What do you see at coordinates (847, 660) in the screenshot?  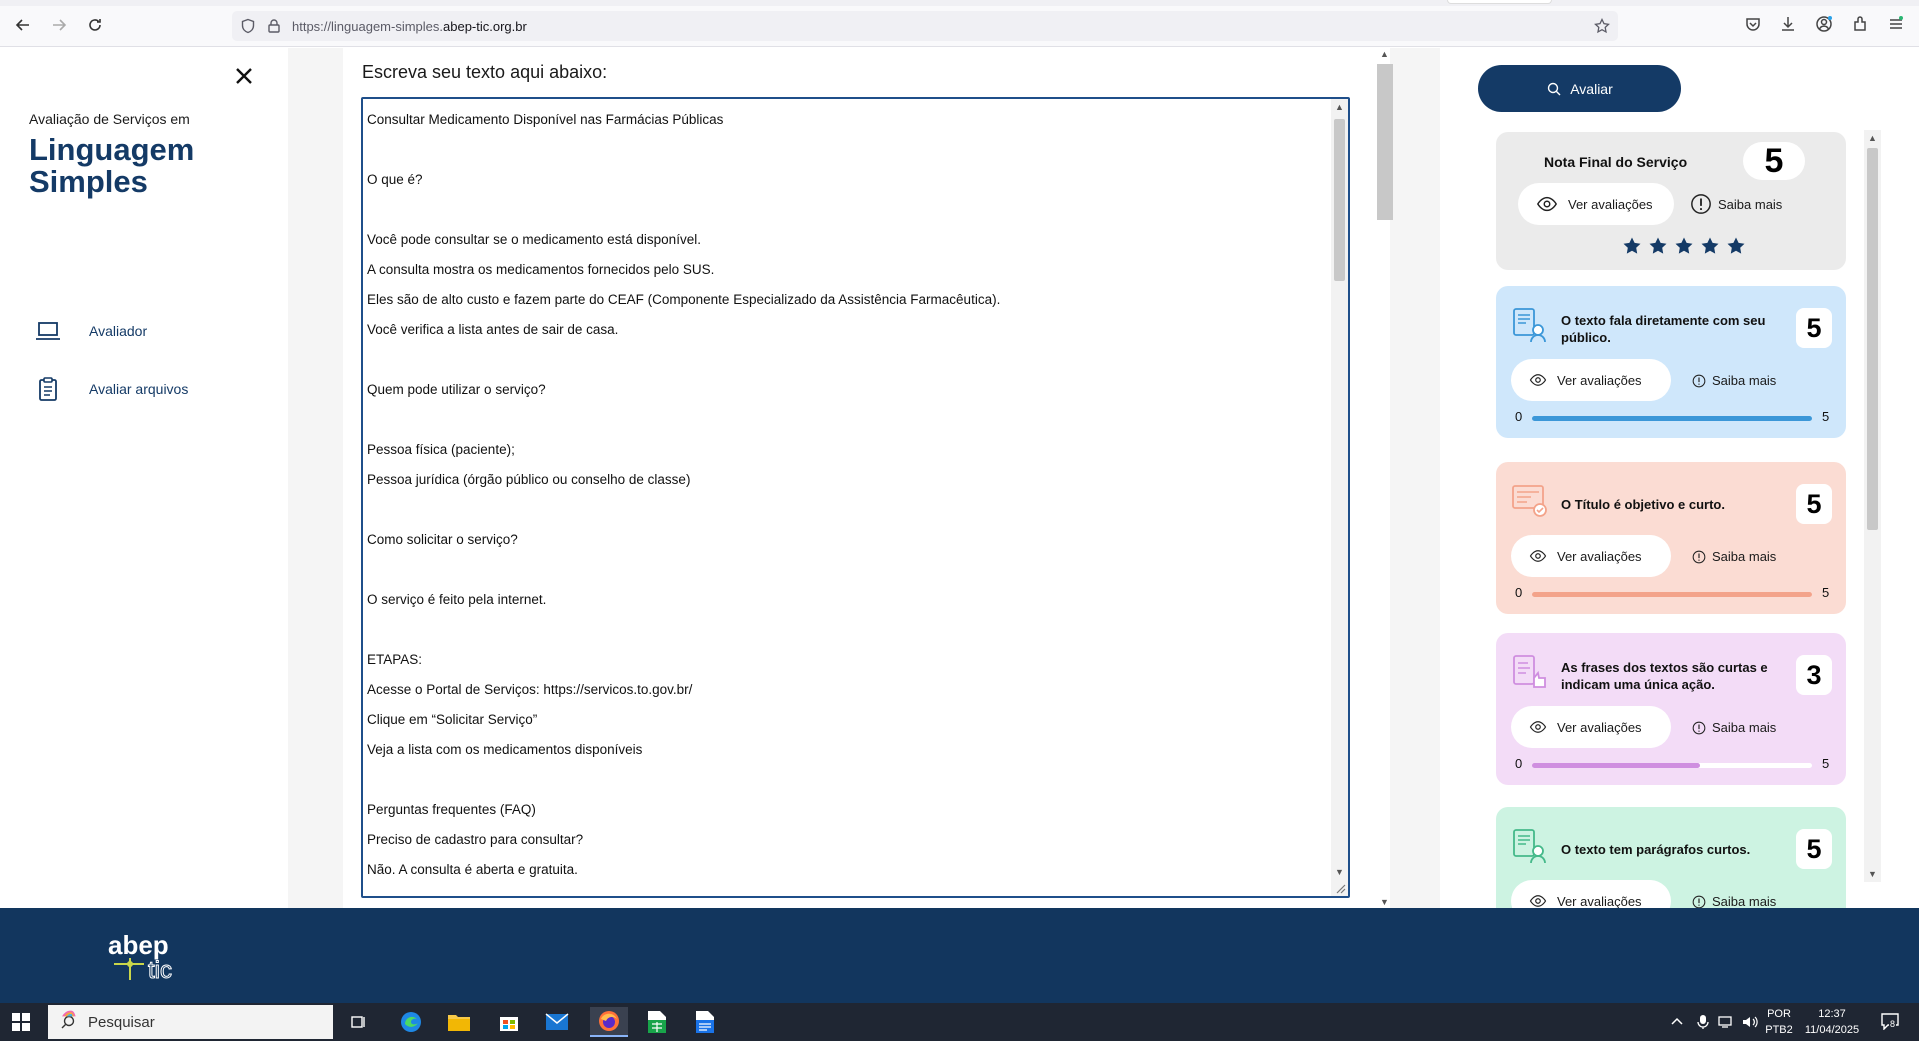 I see `editor-line: ETAPAS:` at bounding box center [847, 660].